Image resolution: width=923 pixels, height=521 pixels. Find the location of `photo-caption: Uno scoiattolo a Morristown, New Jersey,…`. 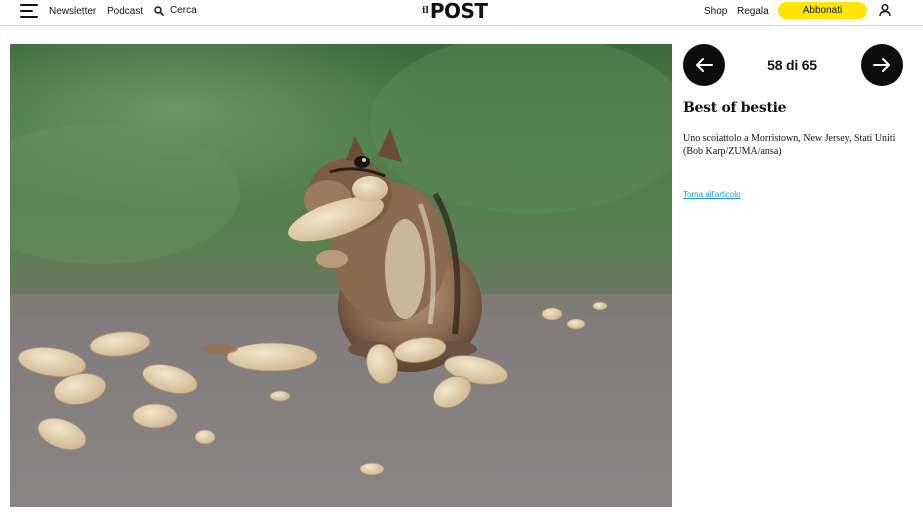

photo-caption: Uno scoiattolo a Morristown, New Jersey,… is located at coordinates (790, 145).